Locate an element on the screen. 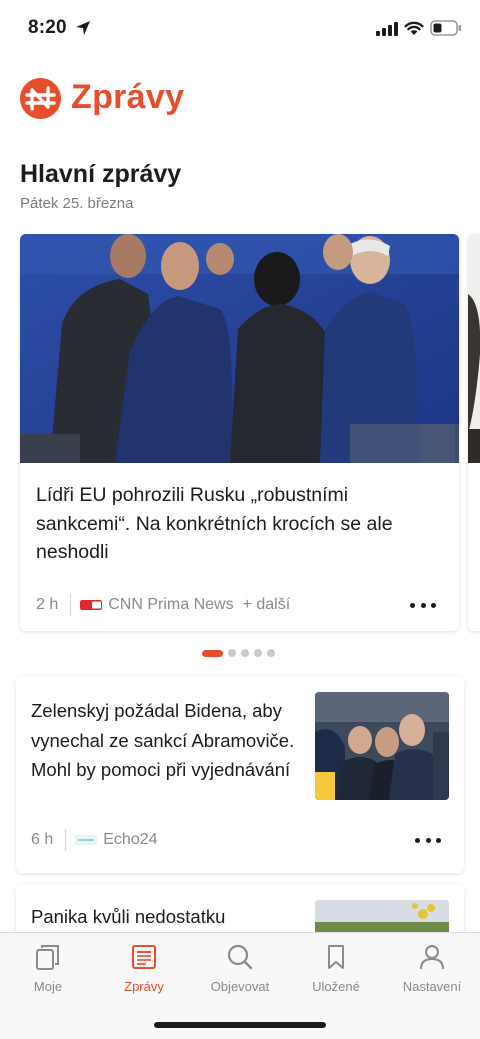 The width and height of the screenshot is (480, 1039). tab-label: Zprávy is located at coordinates (144, 986).